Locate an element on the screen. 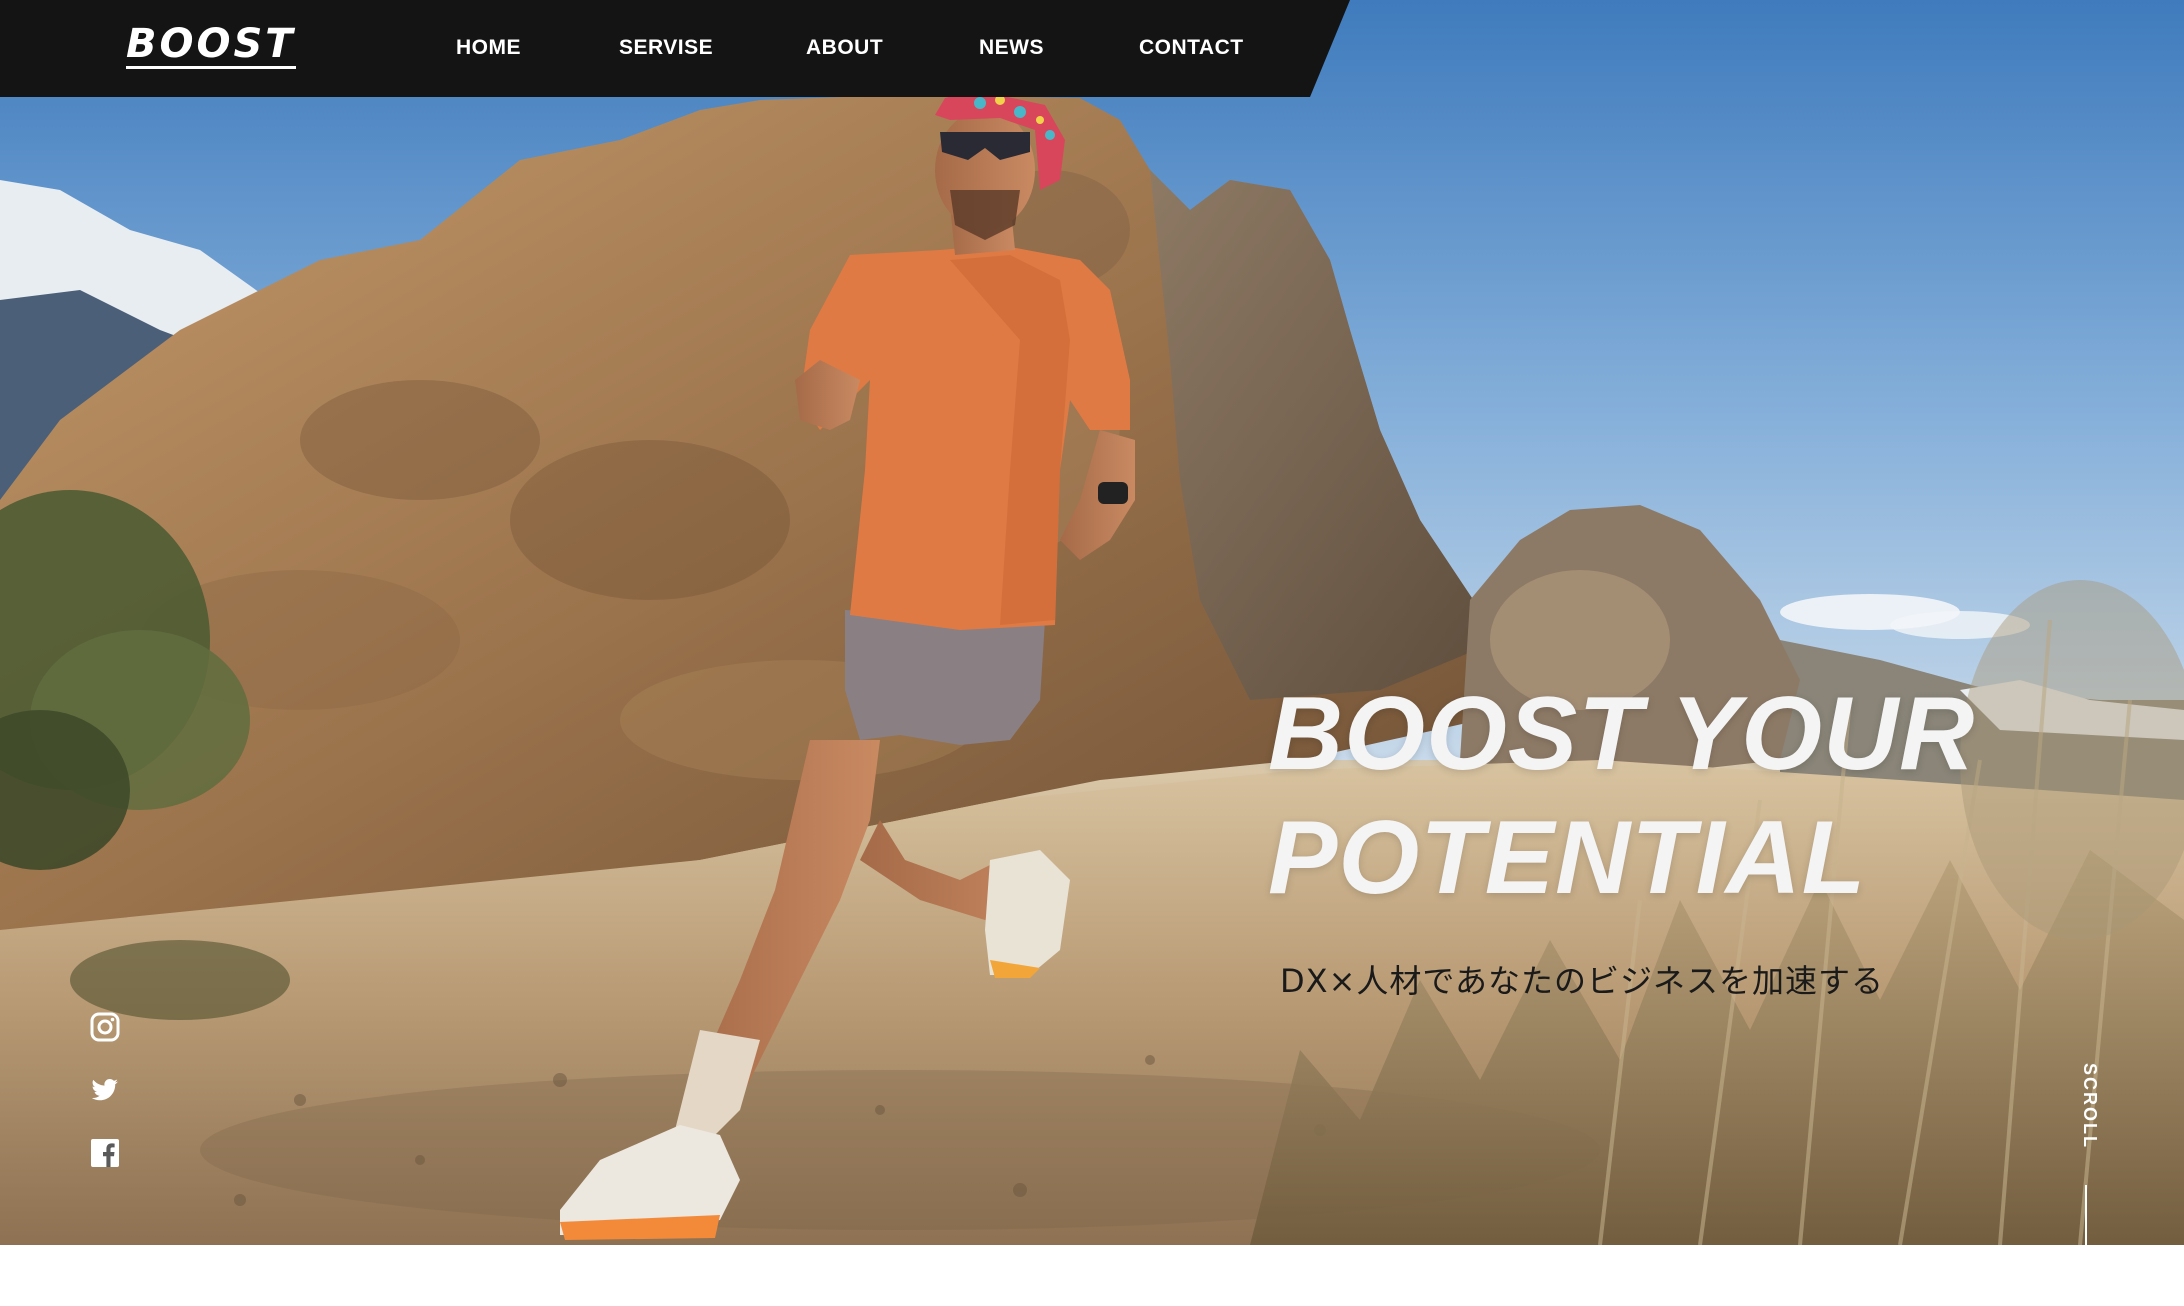 The height and width of the screenshot is (1306, 2184). site-header: BOOST HOME SERVISE ABOUT NEWS CONTACT is located at coordinates (675, 48).